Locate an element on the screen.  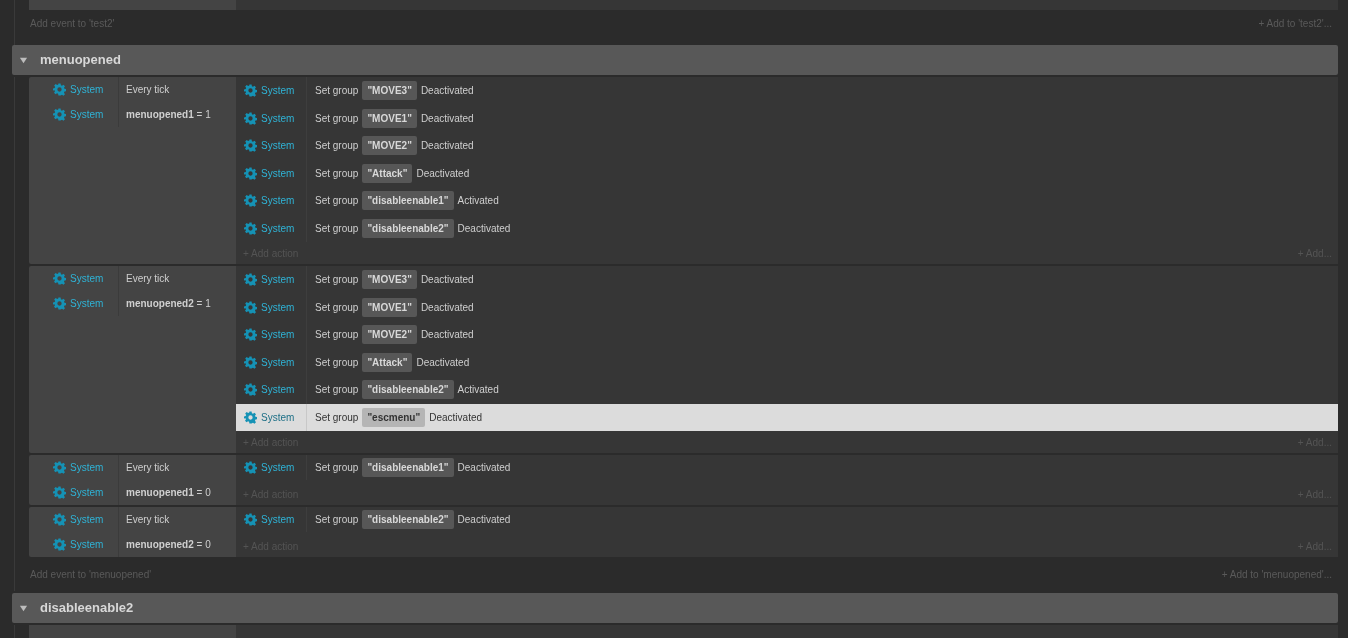
group-header: menuopened is located at coordinates (675, 60).